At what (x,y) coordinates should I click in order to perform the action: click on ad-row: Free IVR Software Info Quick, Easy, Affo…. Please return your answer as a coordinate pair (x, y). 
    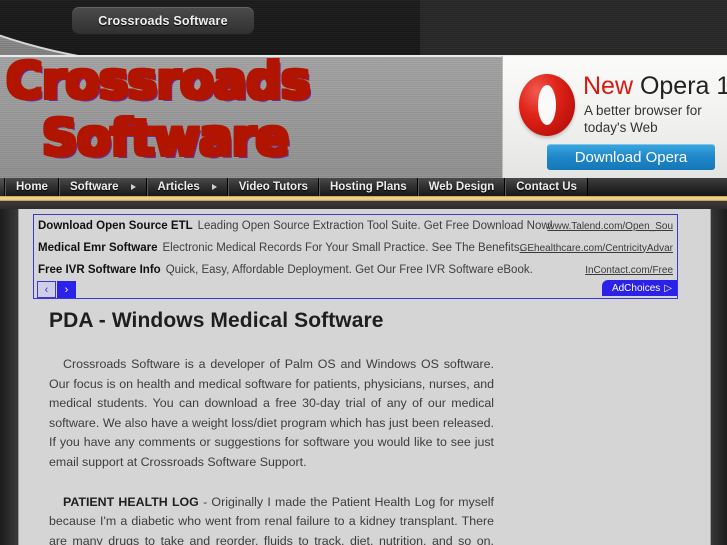
    Looking at the image, I should click on (355, 270).